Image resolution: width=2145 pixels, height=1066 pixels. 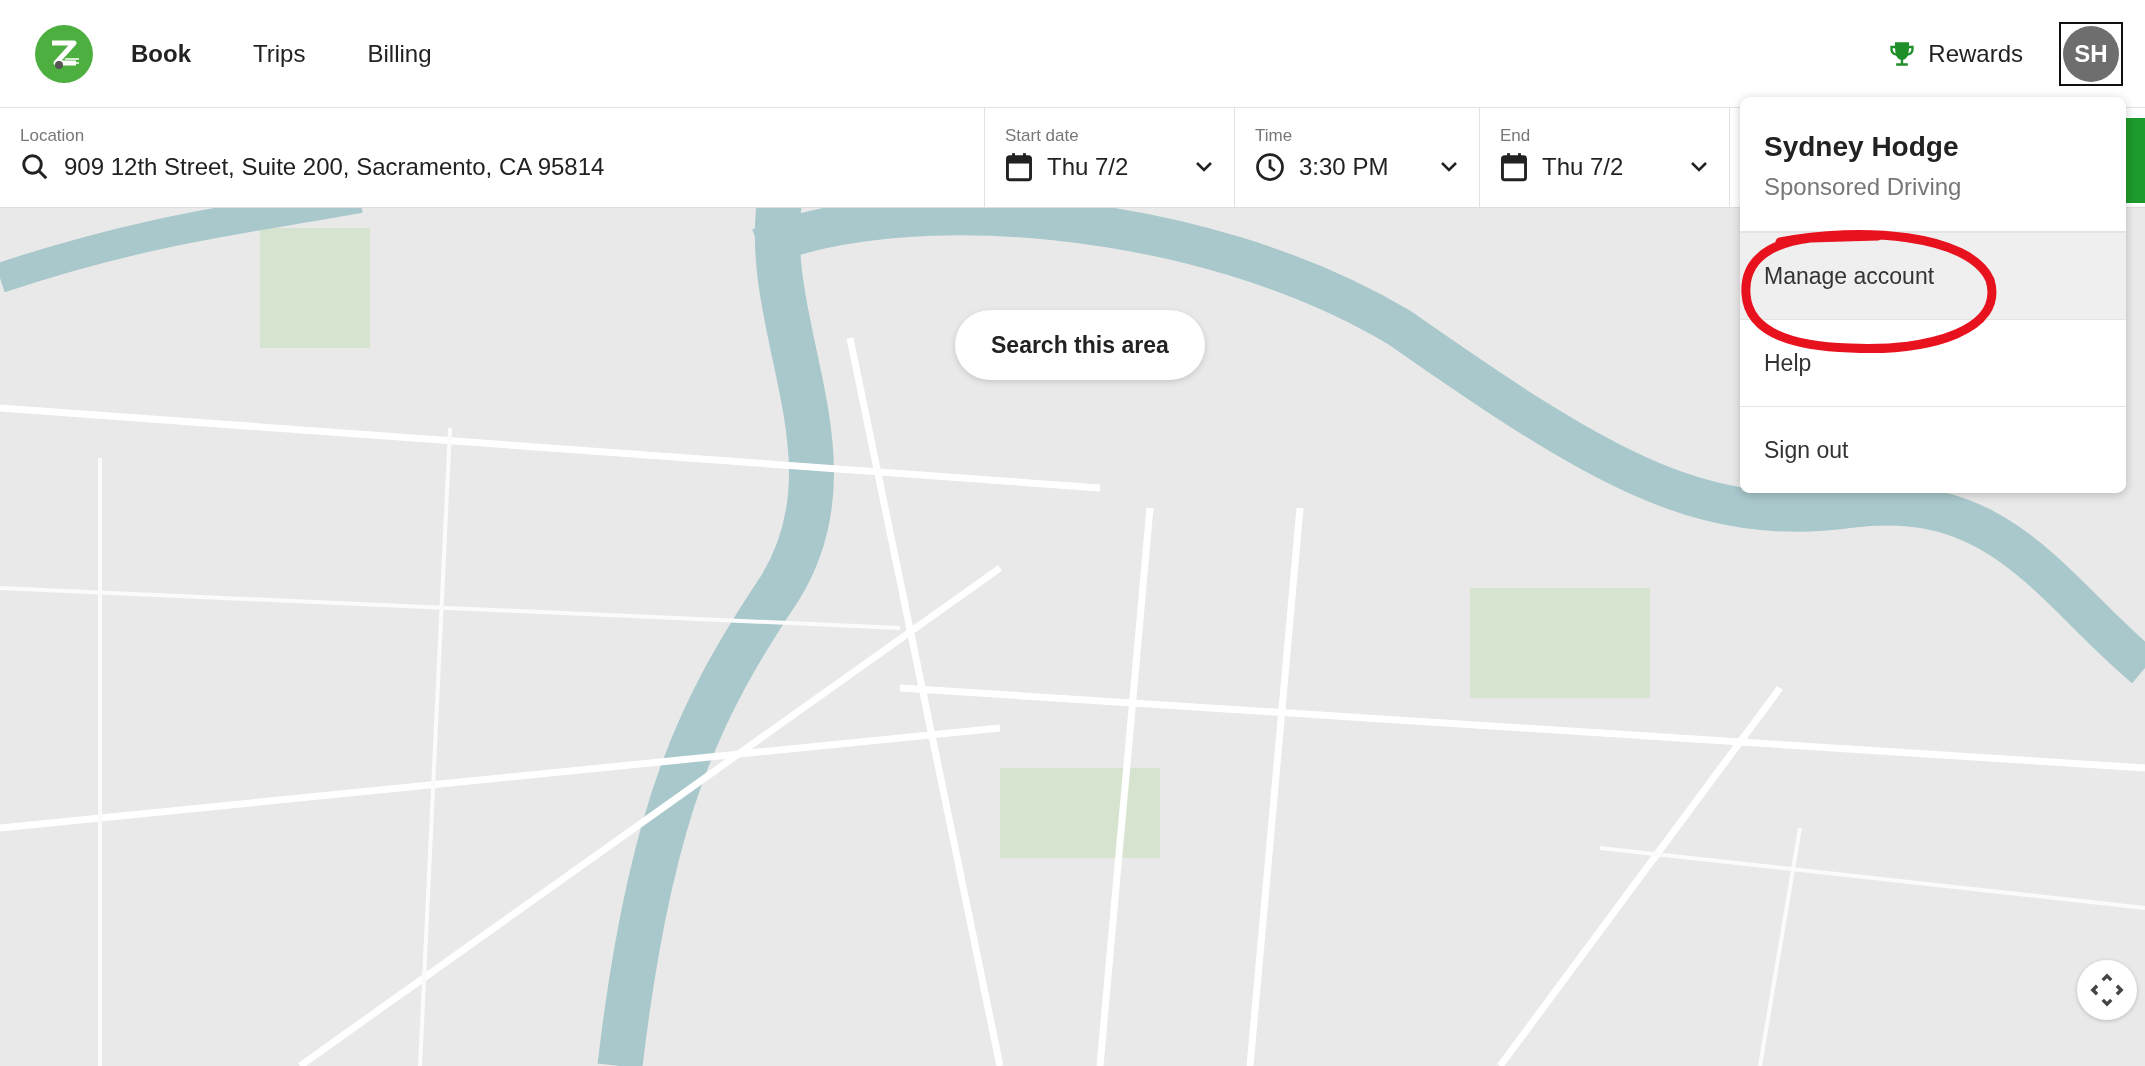 I want to click on menu-item: Manage account, so click(x=1933, y=276).